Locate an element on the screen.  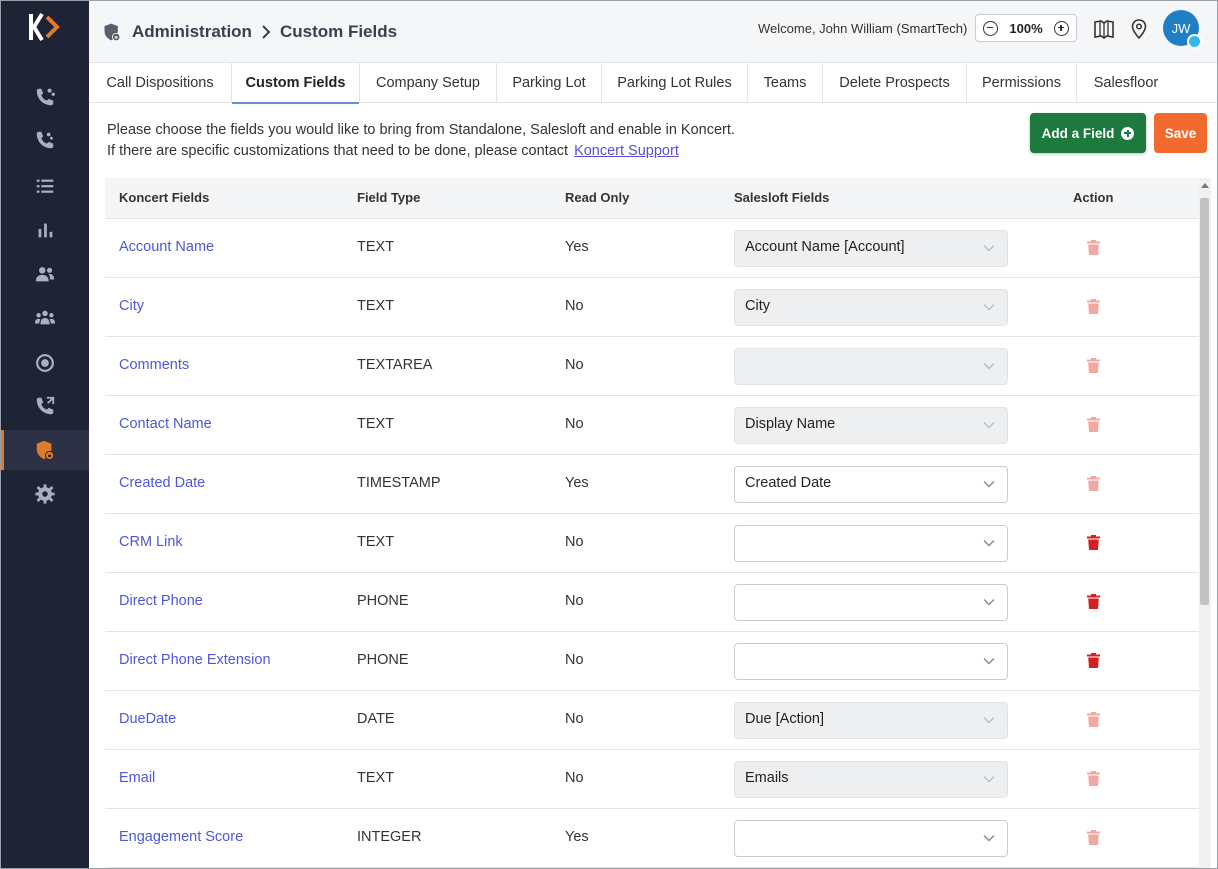
col-koncert-fields: Koncert Fields is located at coordinates (164, 197).